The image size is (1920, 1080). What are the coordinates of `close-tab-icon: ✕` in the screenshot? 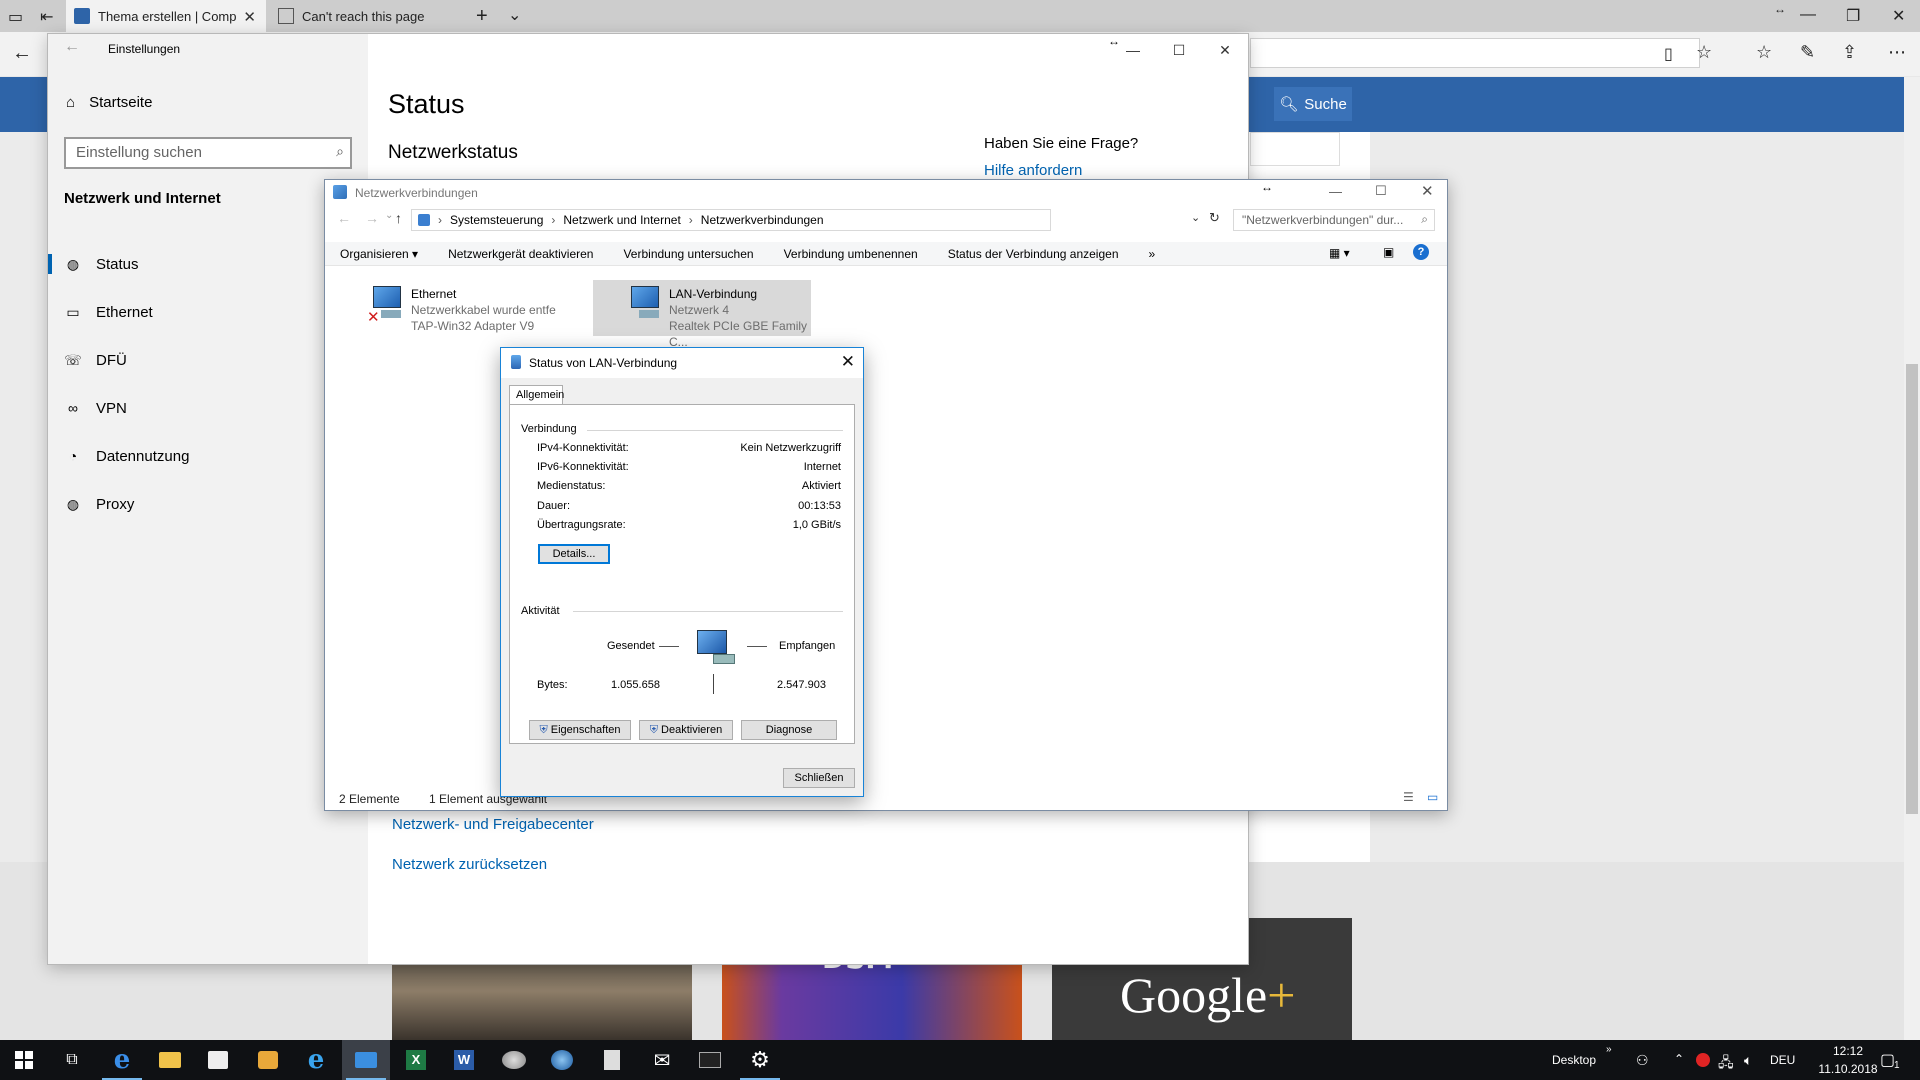 It's located at (249, 17).